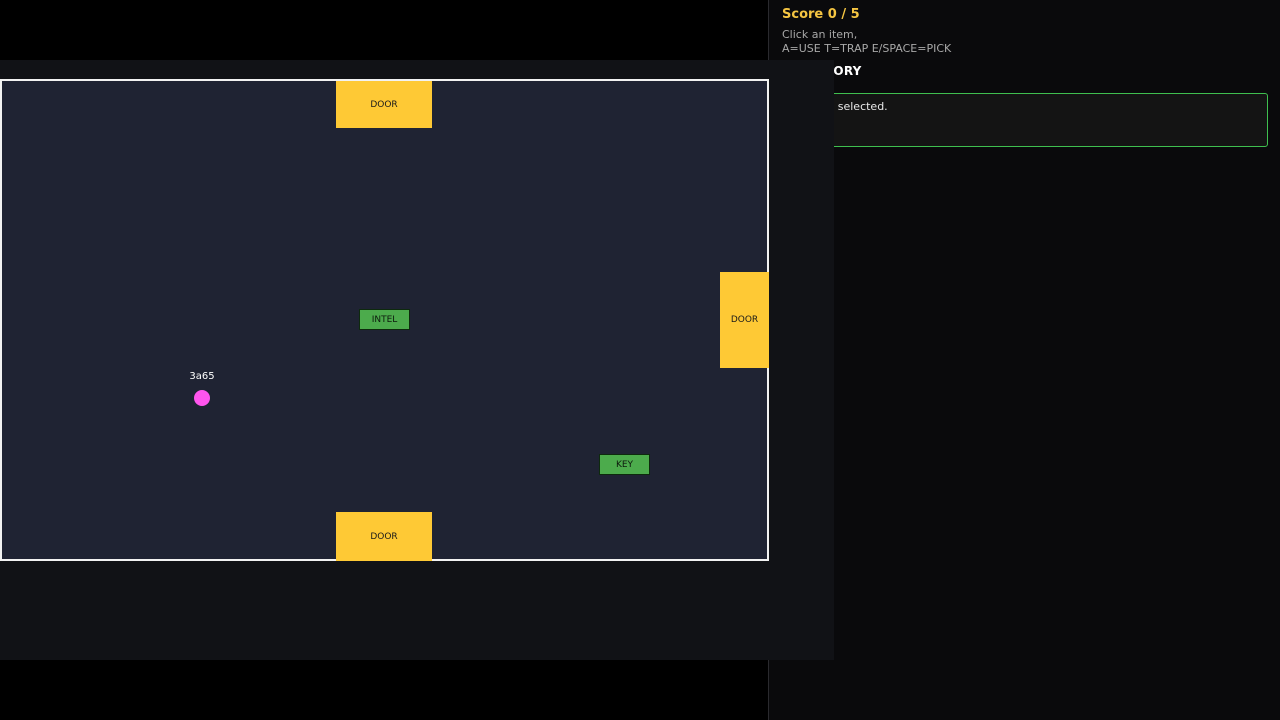 This screenshot has width=1280, height=720. Describe the element at coordinates (624, 464) in the screenshot. I see `item-key: KEY` at that location.